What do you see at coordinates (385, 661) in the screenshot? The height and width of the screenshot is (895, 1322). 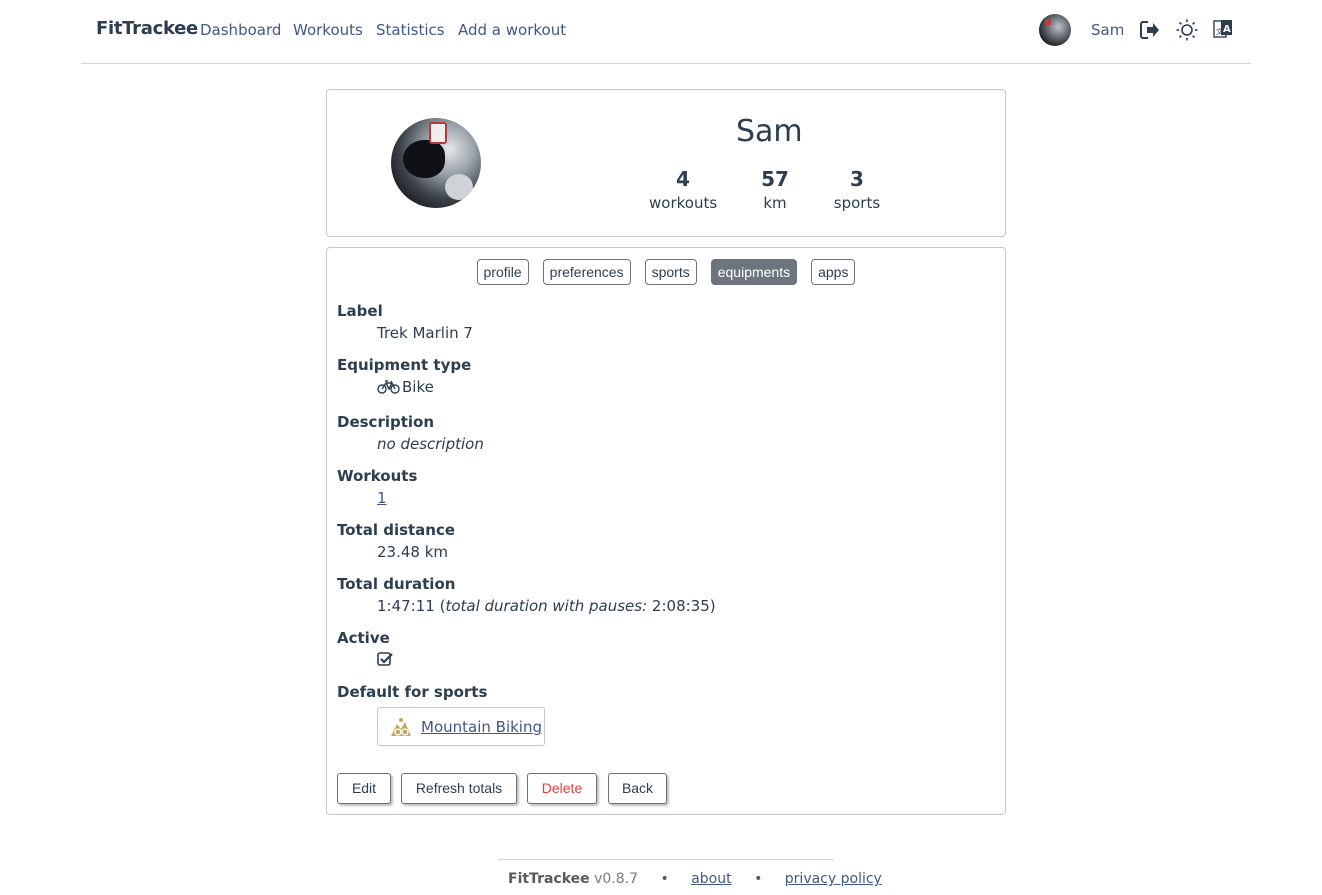 I see `active-check-icon` at bounding box center [385, 661].